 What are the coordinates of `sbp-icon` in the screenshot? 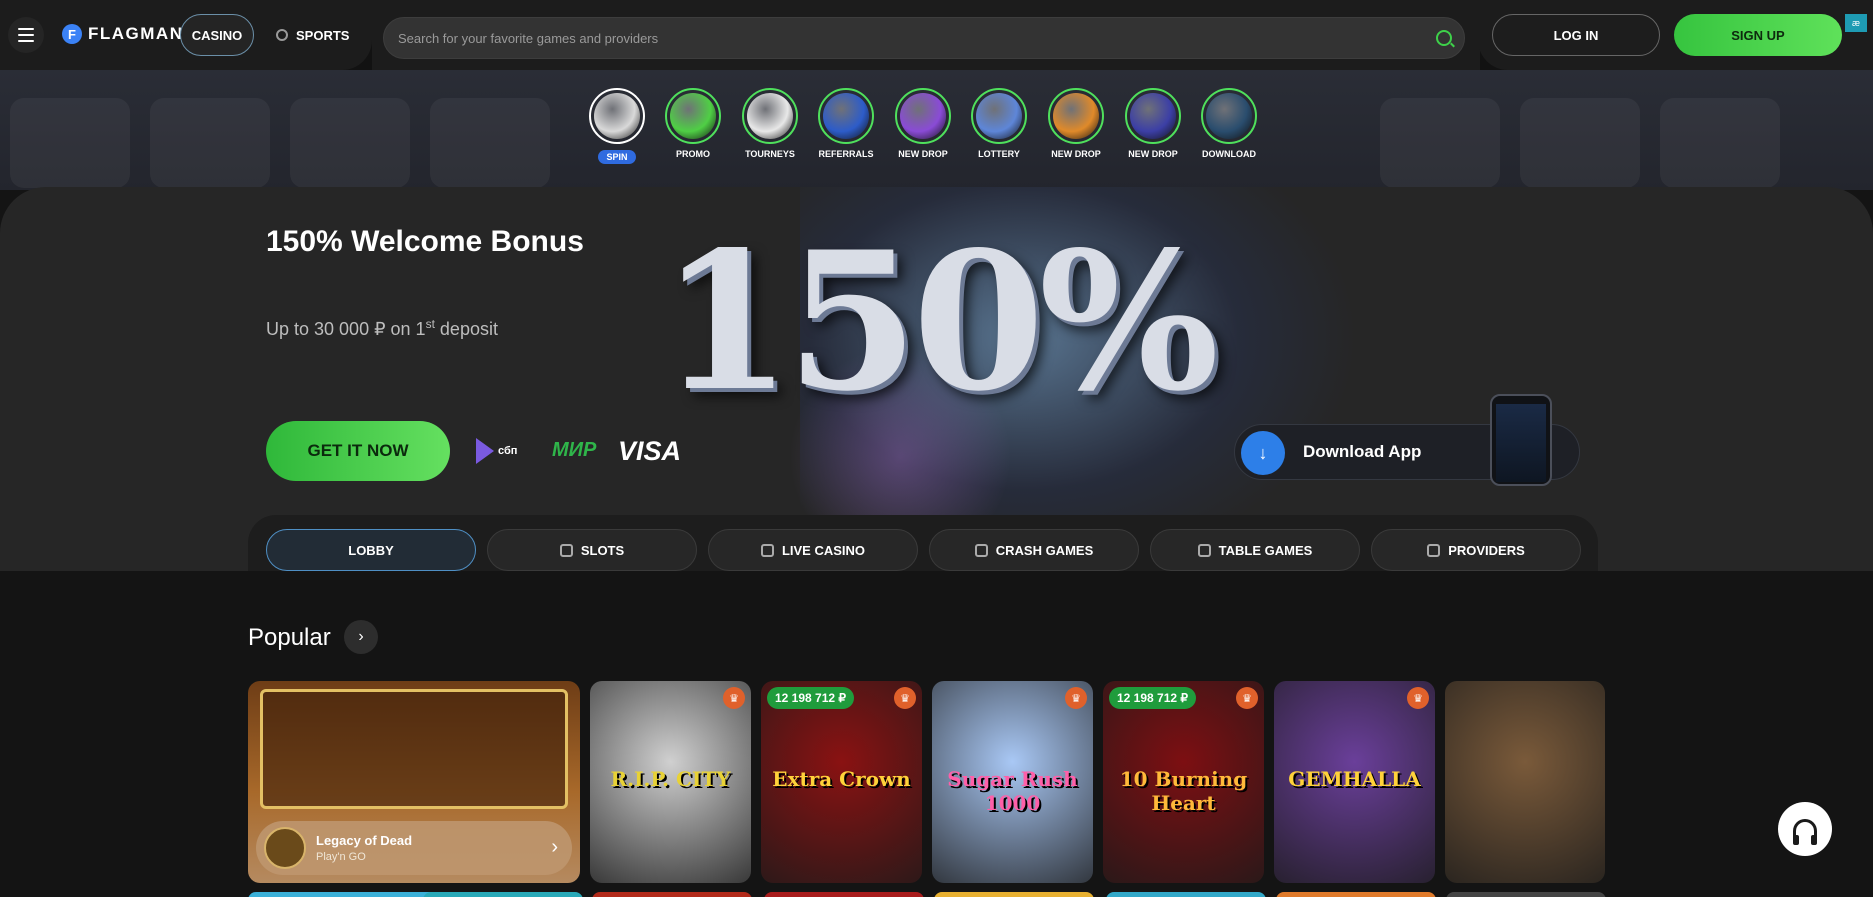 It's located at (485, 451).